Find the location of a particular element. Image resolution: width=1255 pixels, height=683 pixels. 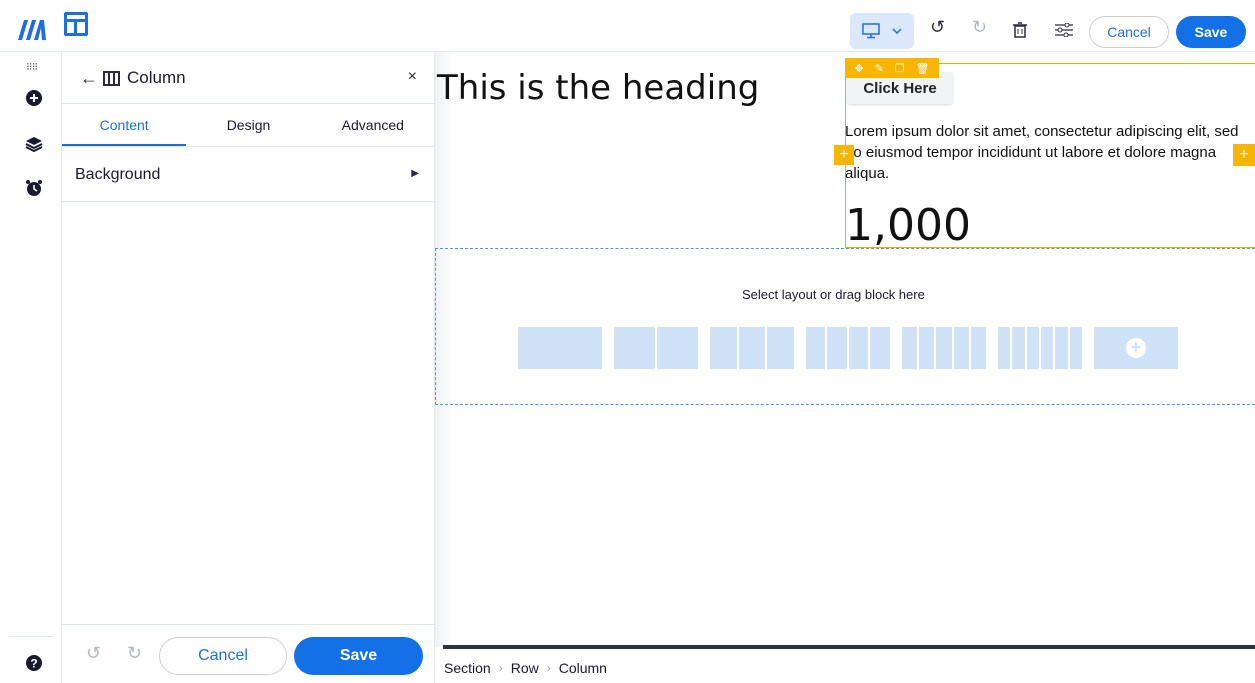

layout-option-3-col is located at coordinates (752, 348).